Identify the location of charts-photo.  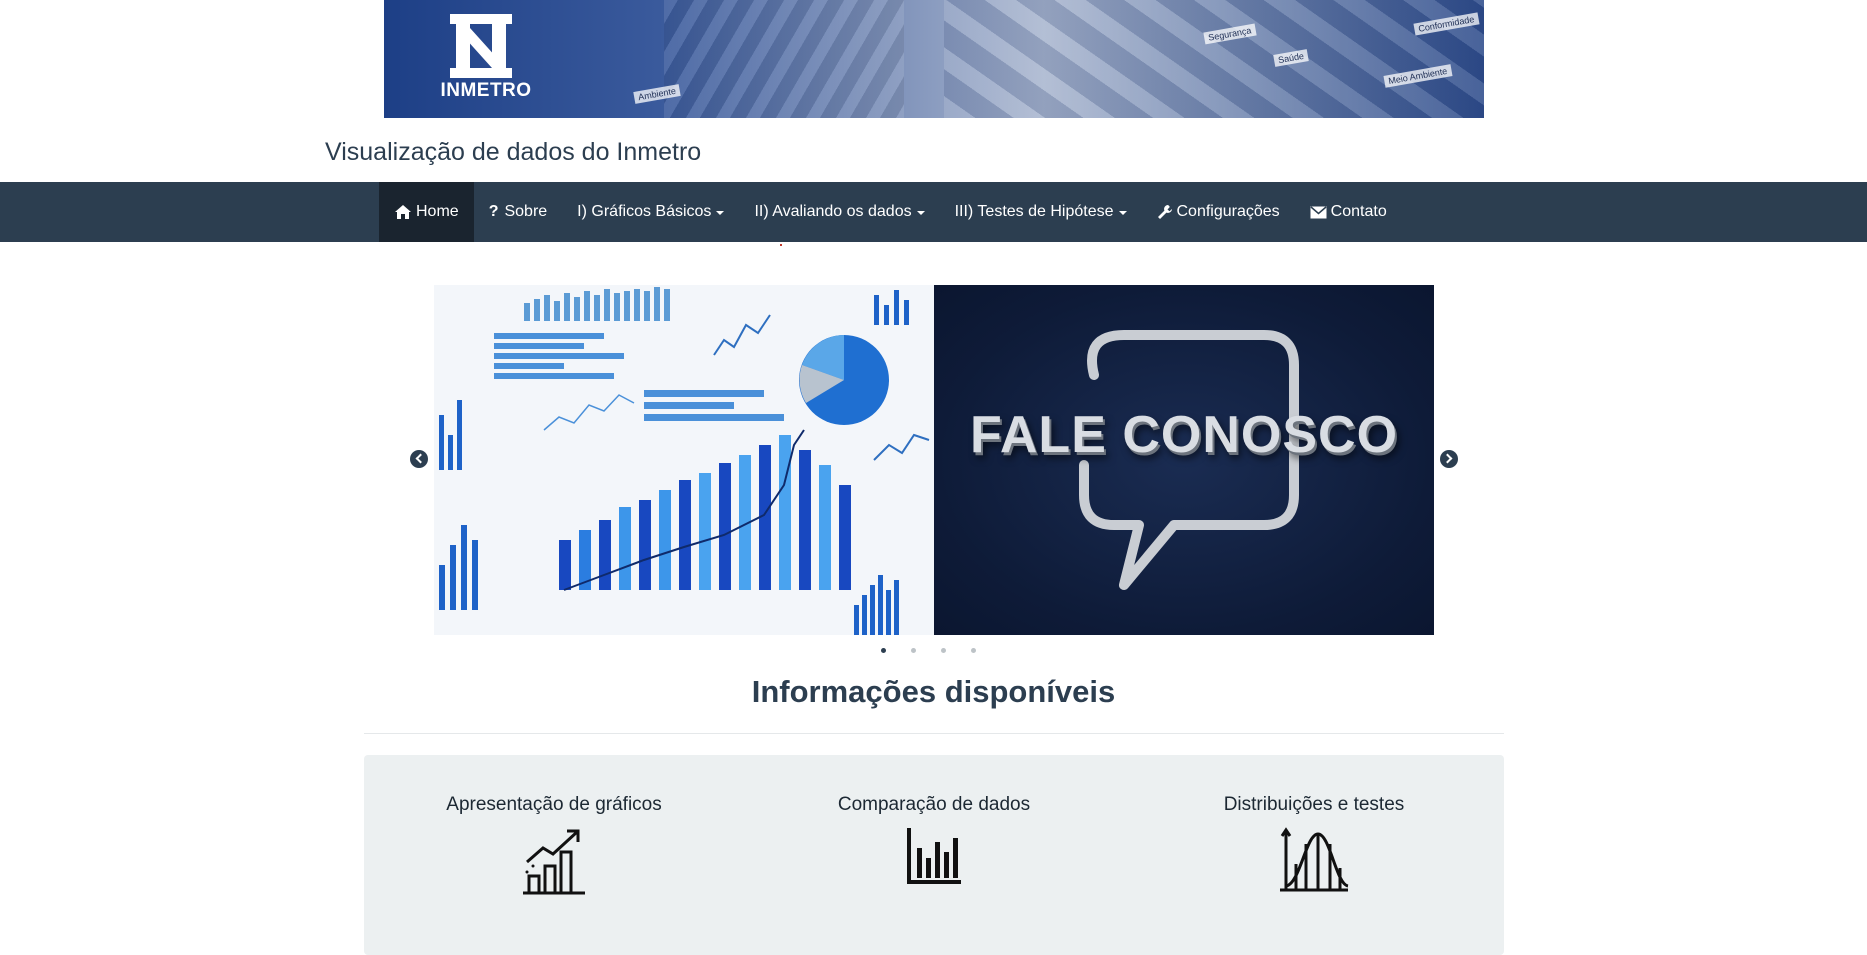
(684, 460).